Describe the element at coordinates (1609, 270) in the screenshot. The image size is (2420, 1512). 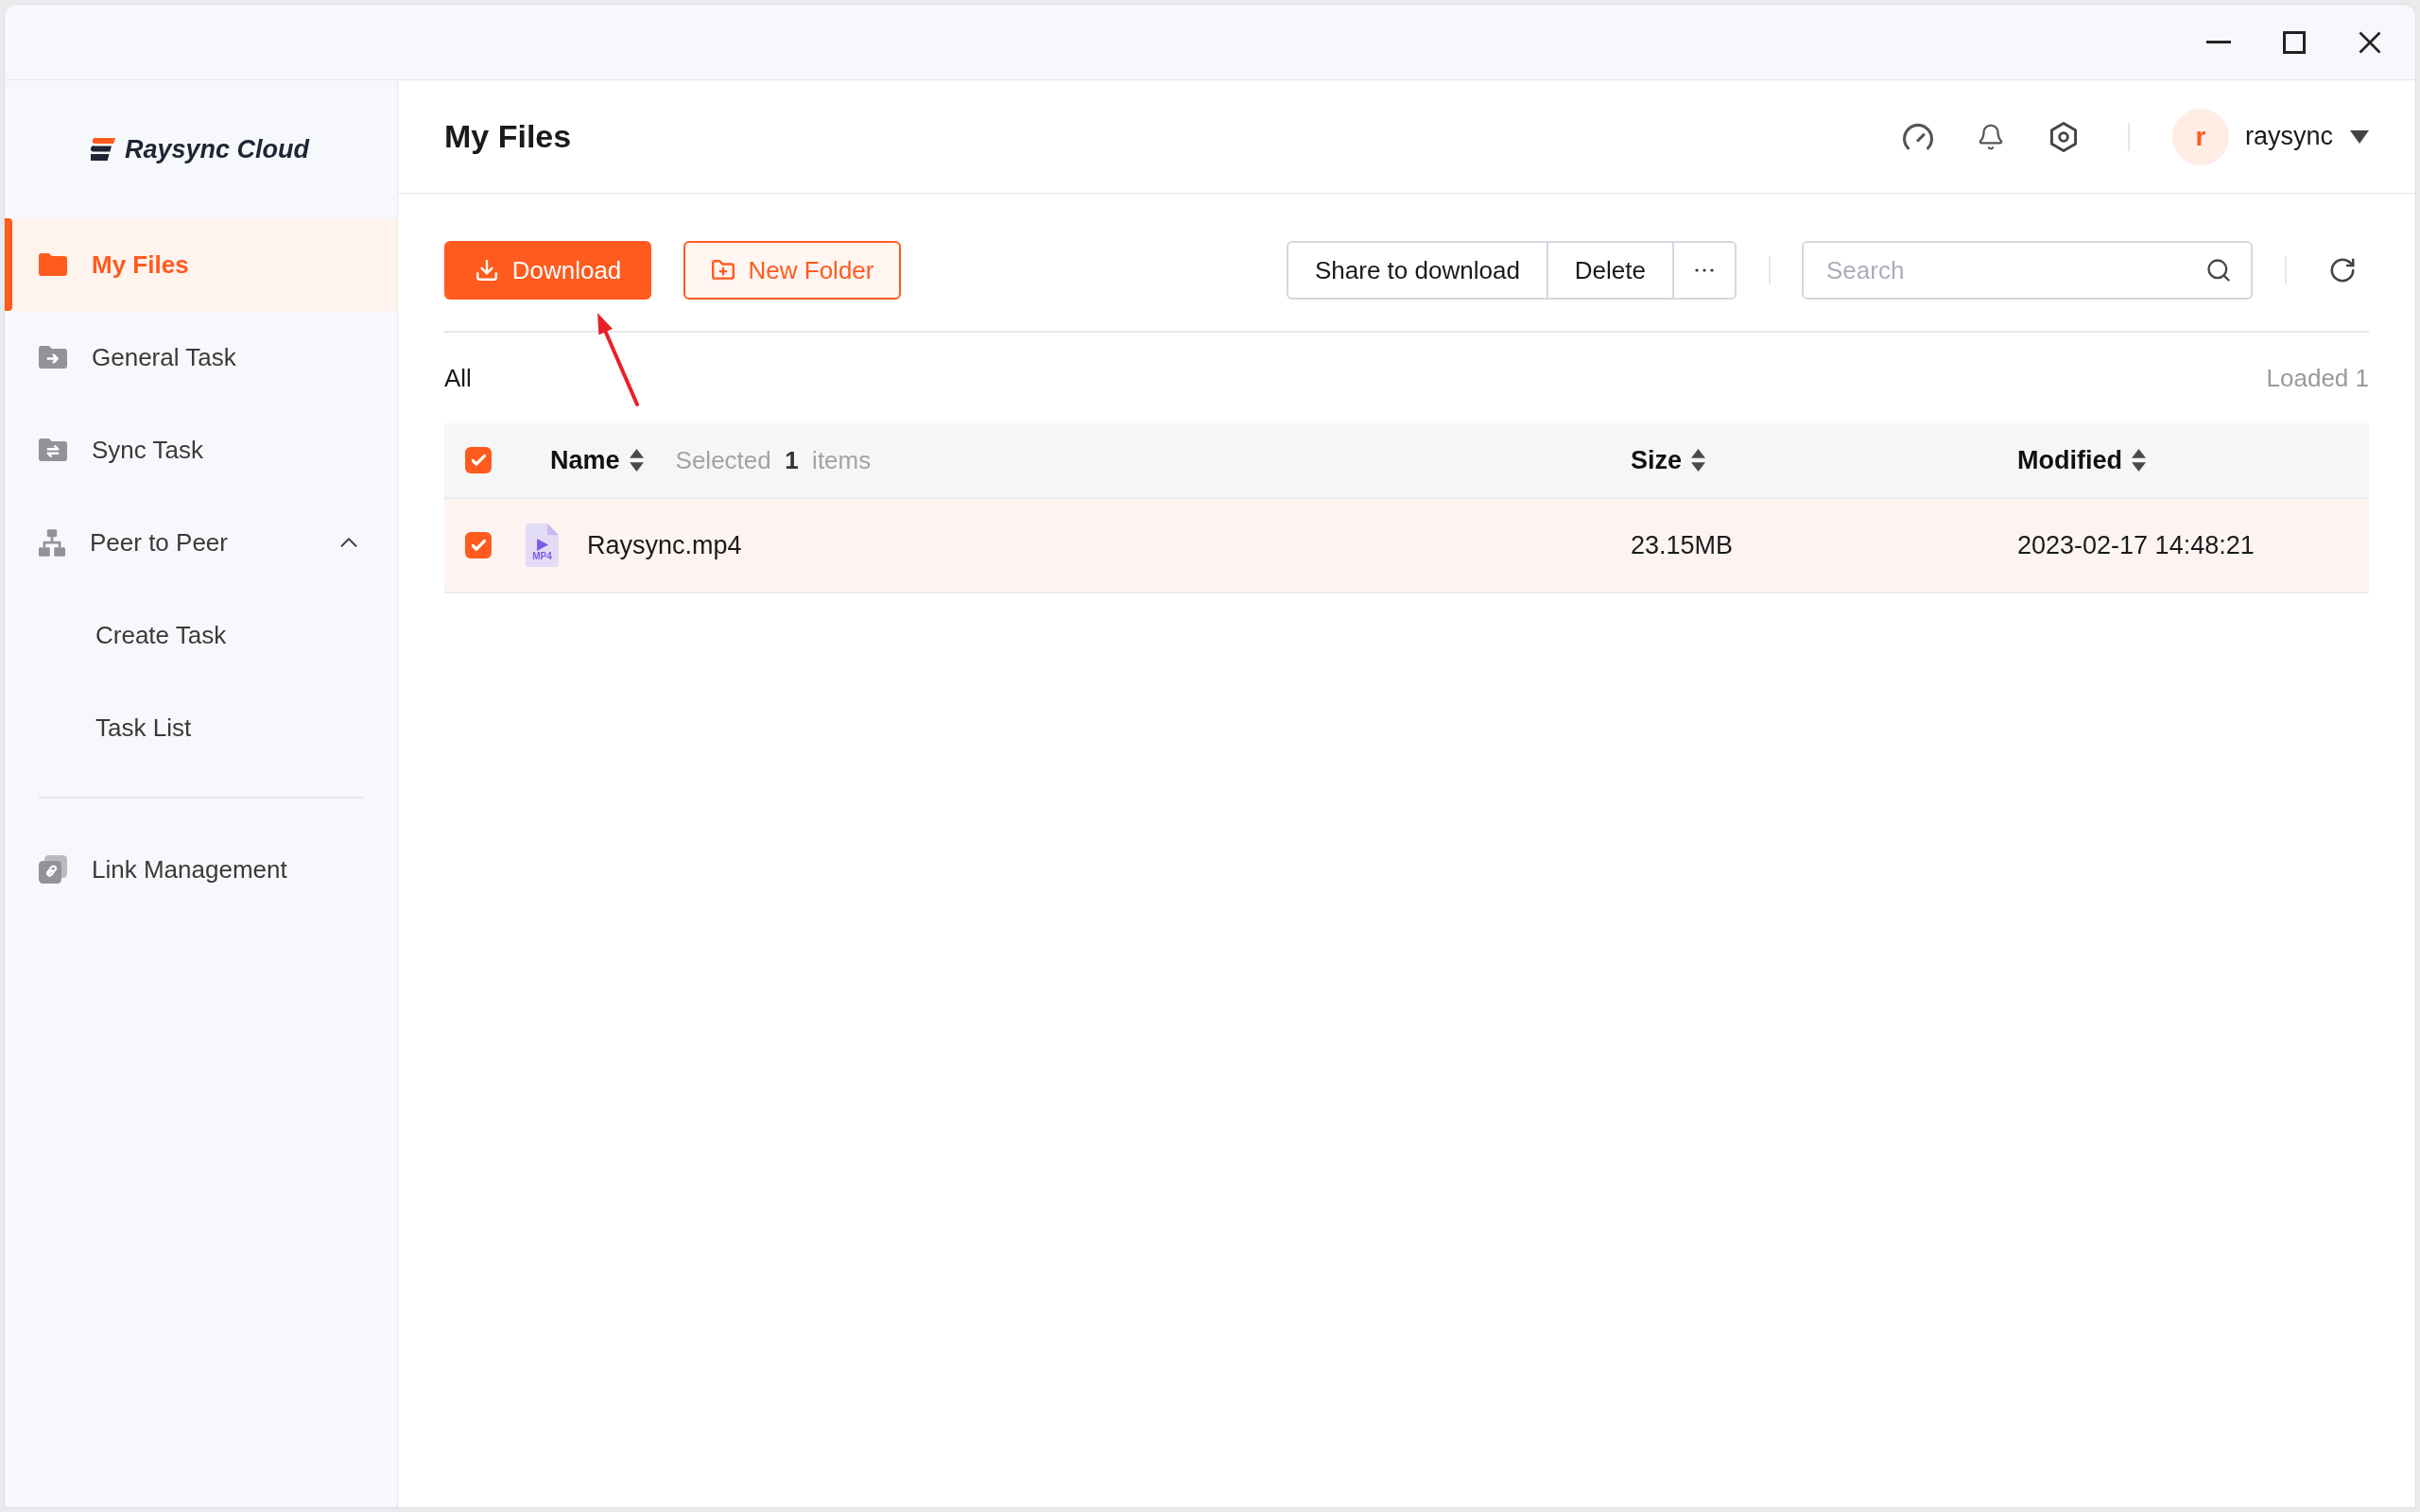
I see `toolbar-button: Delete` at that location.